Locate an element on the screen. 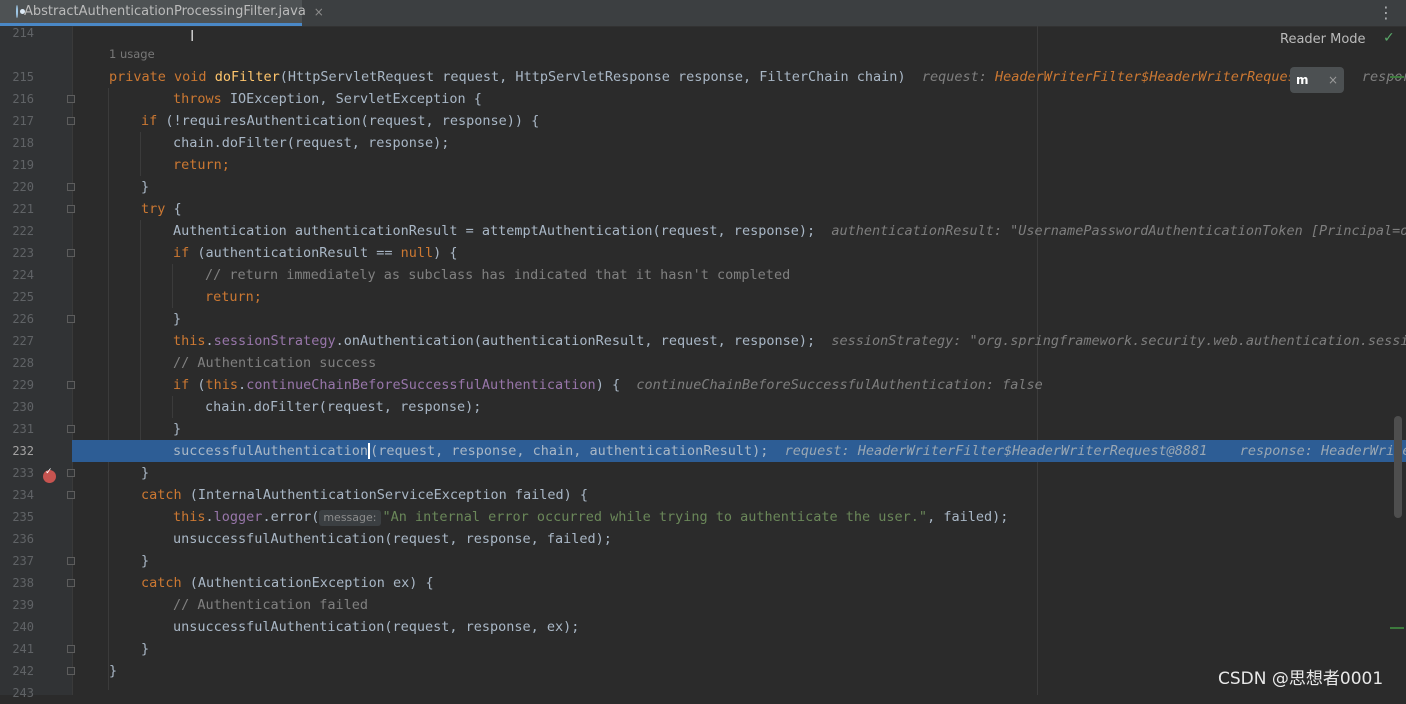 This screenshot has height=704, width=1406. line-number: 239 is located at coordinates (23, 605).